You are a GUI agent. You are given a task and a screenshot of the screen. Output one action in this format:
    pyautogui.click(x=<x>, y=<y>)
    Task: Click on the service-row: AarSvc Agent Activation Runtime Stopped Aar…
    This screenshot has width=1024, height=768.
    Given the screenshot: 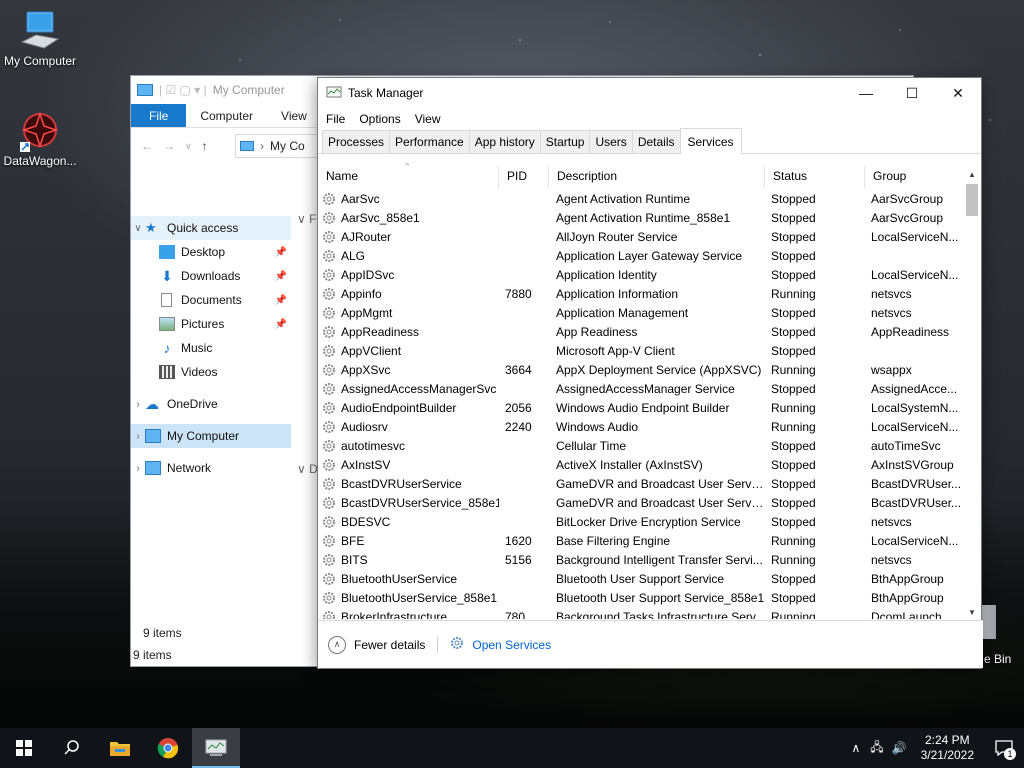 What is the action you would take?
    pyautogui.click(x=642, y=198)
    